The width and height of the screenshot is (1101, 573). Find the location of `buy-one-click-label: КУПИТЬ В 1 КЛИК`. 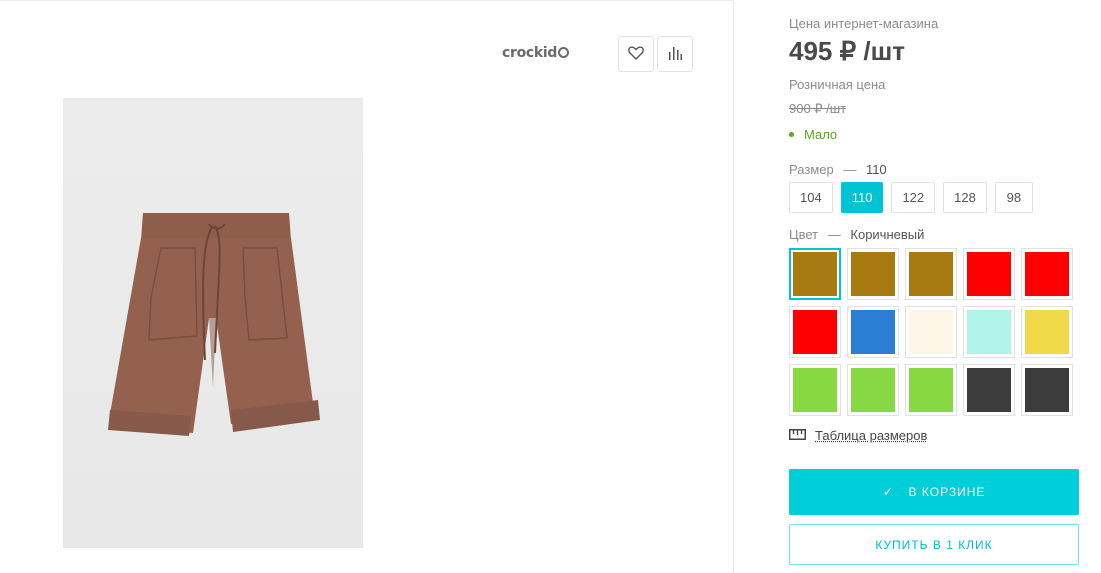

buy-one-click-label: КУПИТЬ В 1 КЛИК is located at coordinates (934, 544).